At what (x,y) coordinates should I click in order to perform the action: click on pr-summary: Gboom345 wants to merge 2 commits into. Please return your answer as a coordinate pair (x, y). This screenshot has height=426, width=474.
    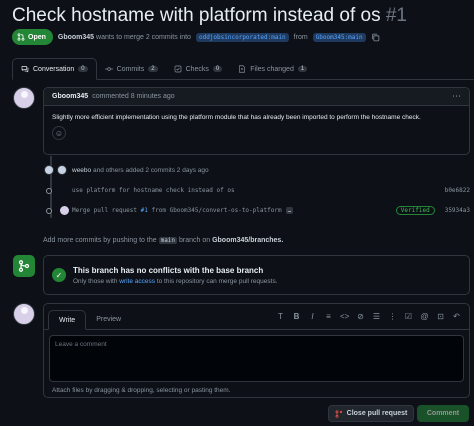
    Looking at the image, I should click on (124, 37).